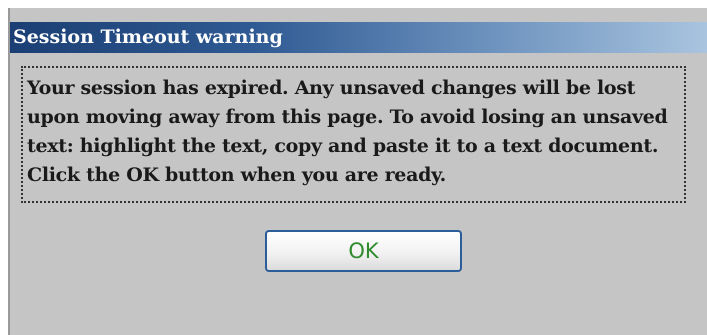 The width and height of the screenshot is (707, 335). I want to click on dialog-title: Session Timeout warning, so click(148, 37).